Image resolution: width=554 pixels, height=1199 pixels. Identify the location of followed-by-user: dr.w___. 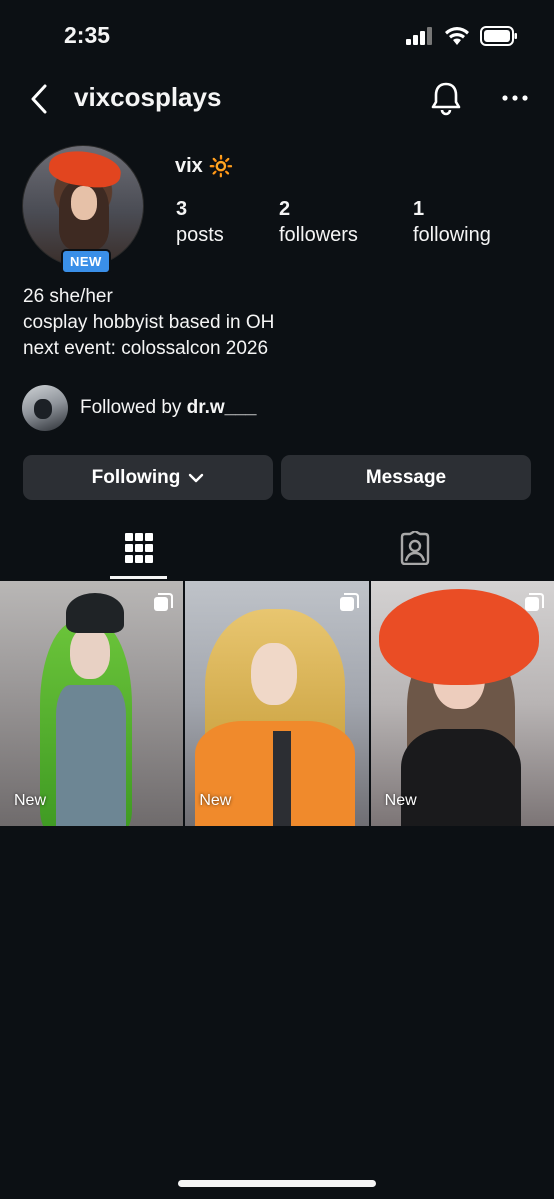
(221, 407).